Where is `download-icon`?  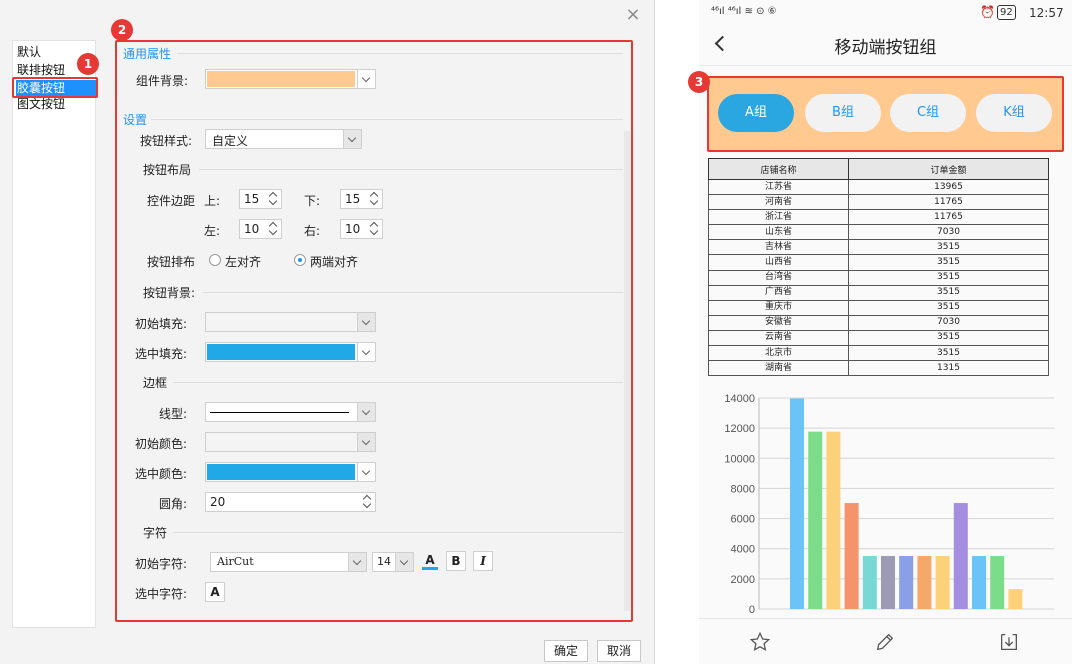 download-icon is located at coordinates (1009, 642).